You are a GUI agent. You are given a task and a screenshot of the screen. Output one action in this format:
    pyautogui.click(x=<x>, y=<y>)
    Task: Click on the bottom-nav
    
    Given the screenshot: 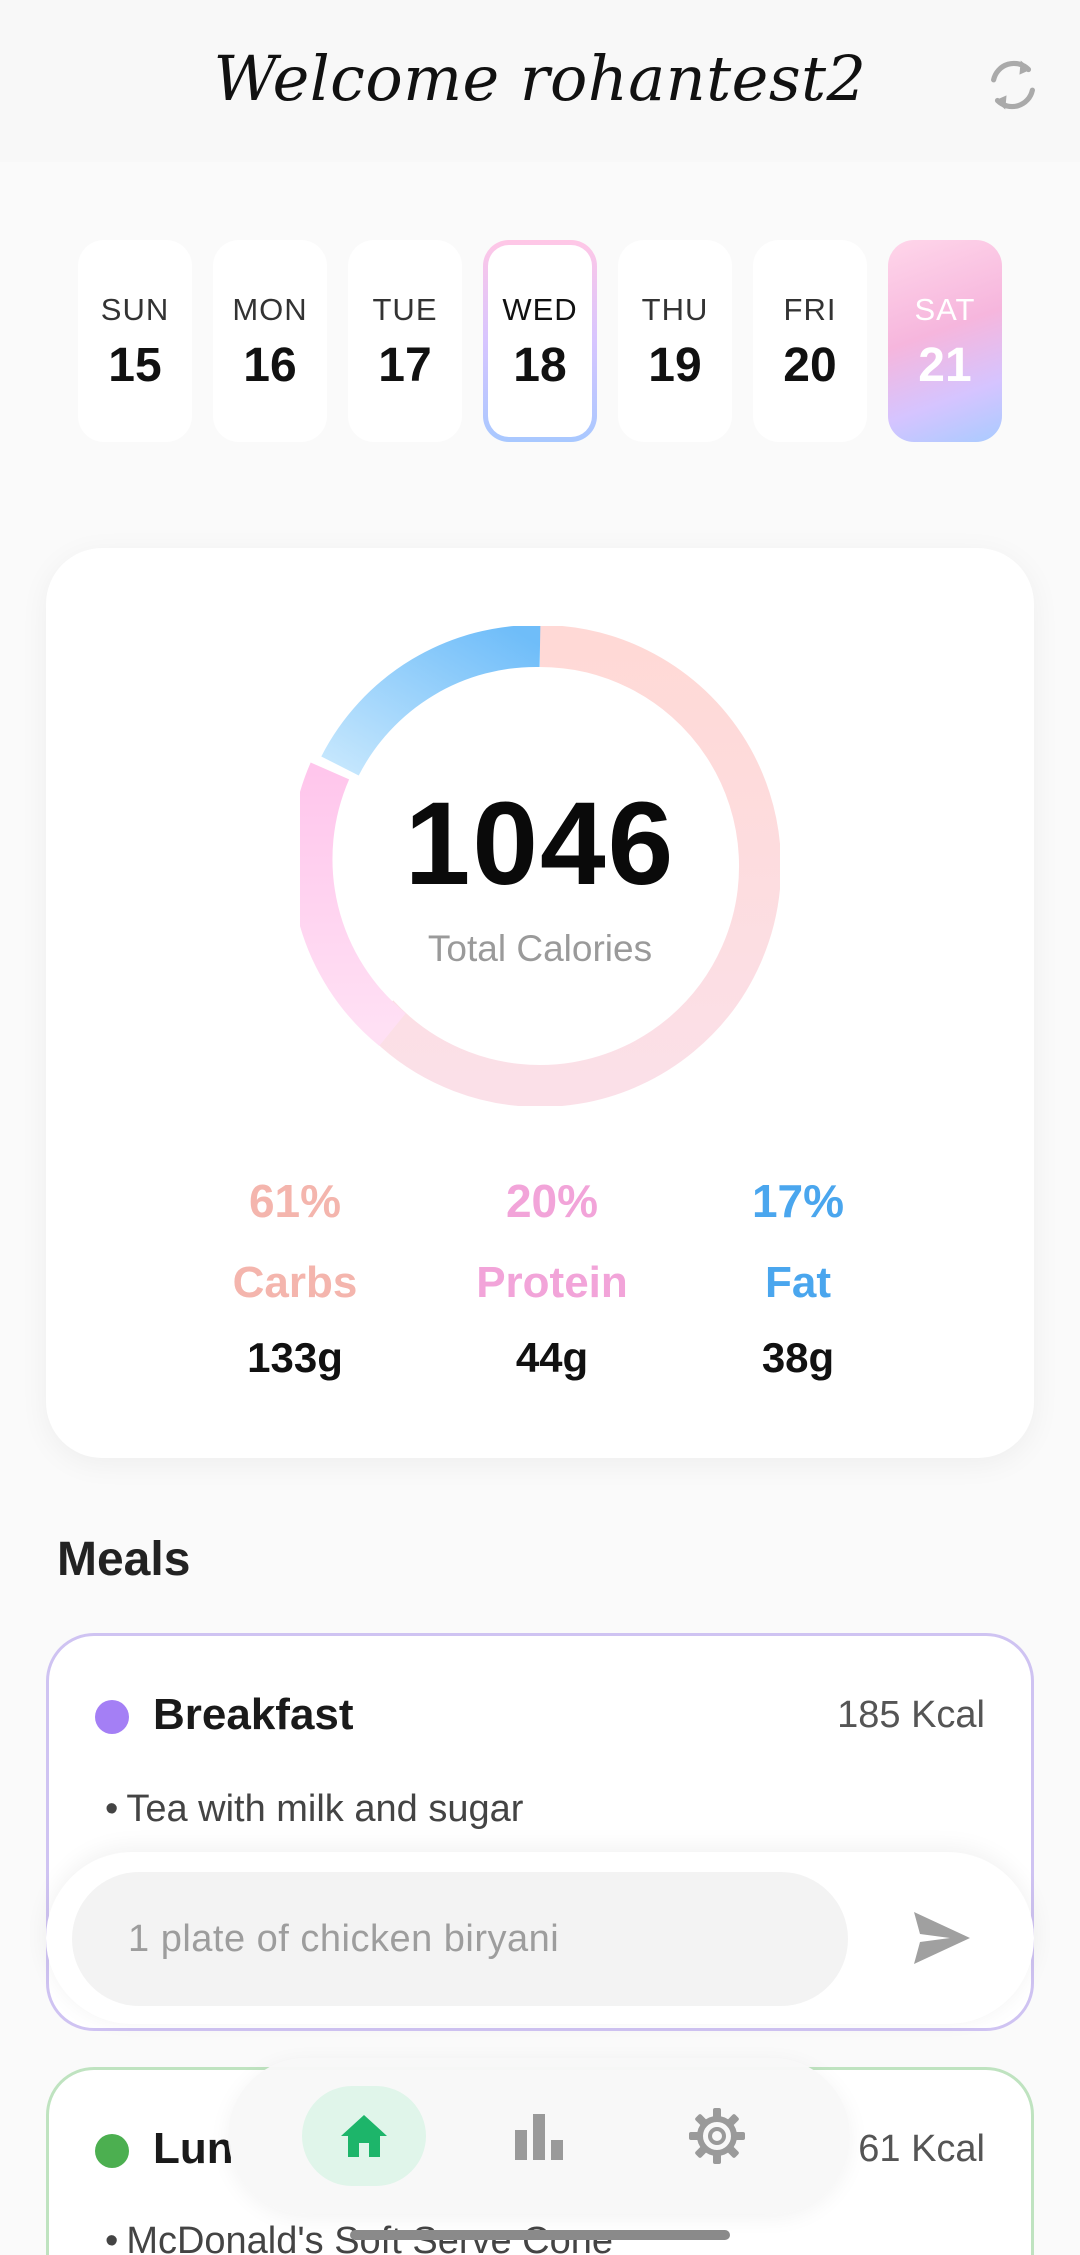 What is the action you would take?
    pyautogui.click(x=539, y=2136)
    